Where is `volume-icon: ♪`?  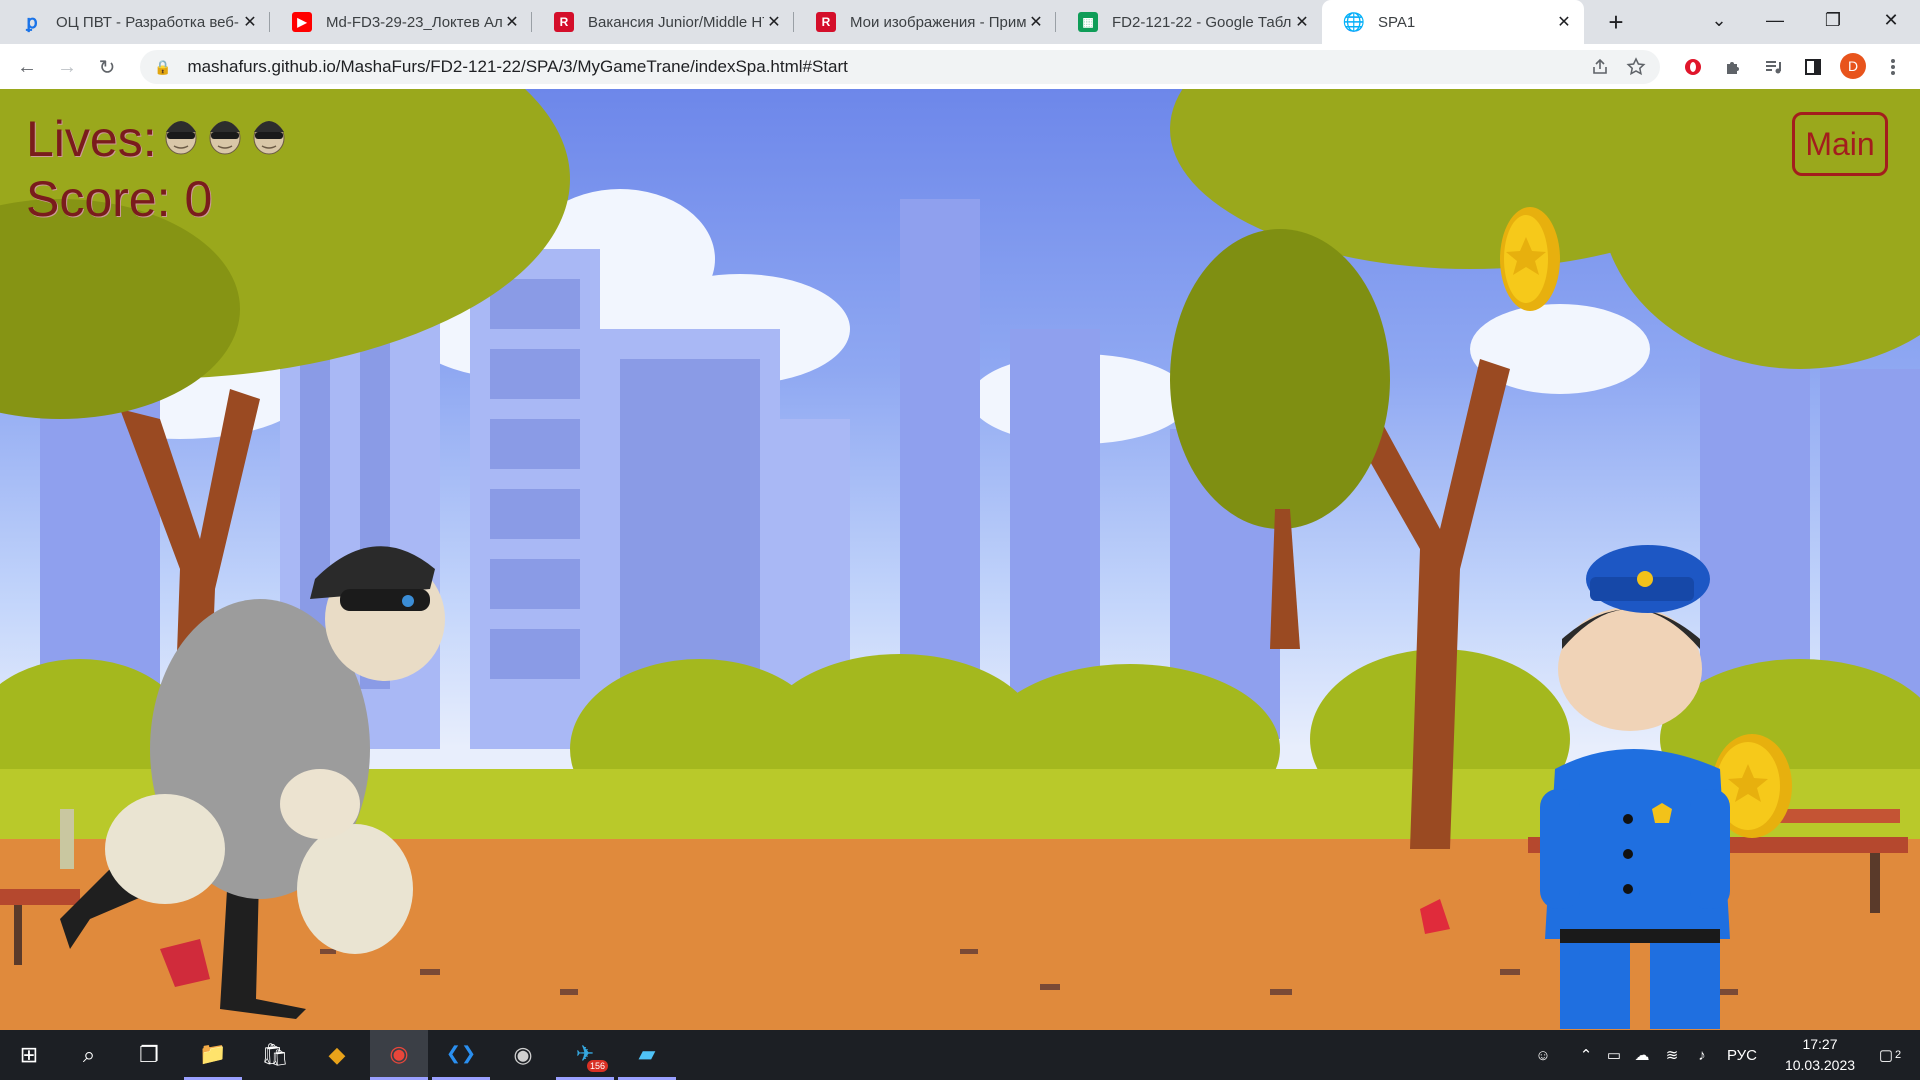 volume-icon: ♪ is located at coordinates (1702, 1055).